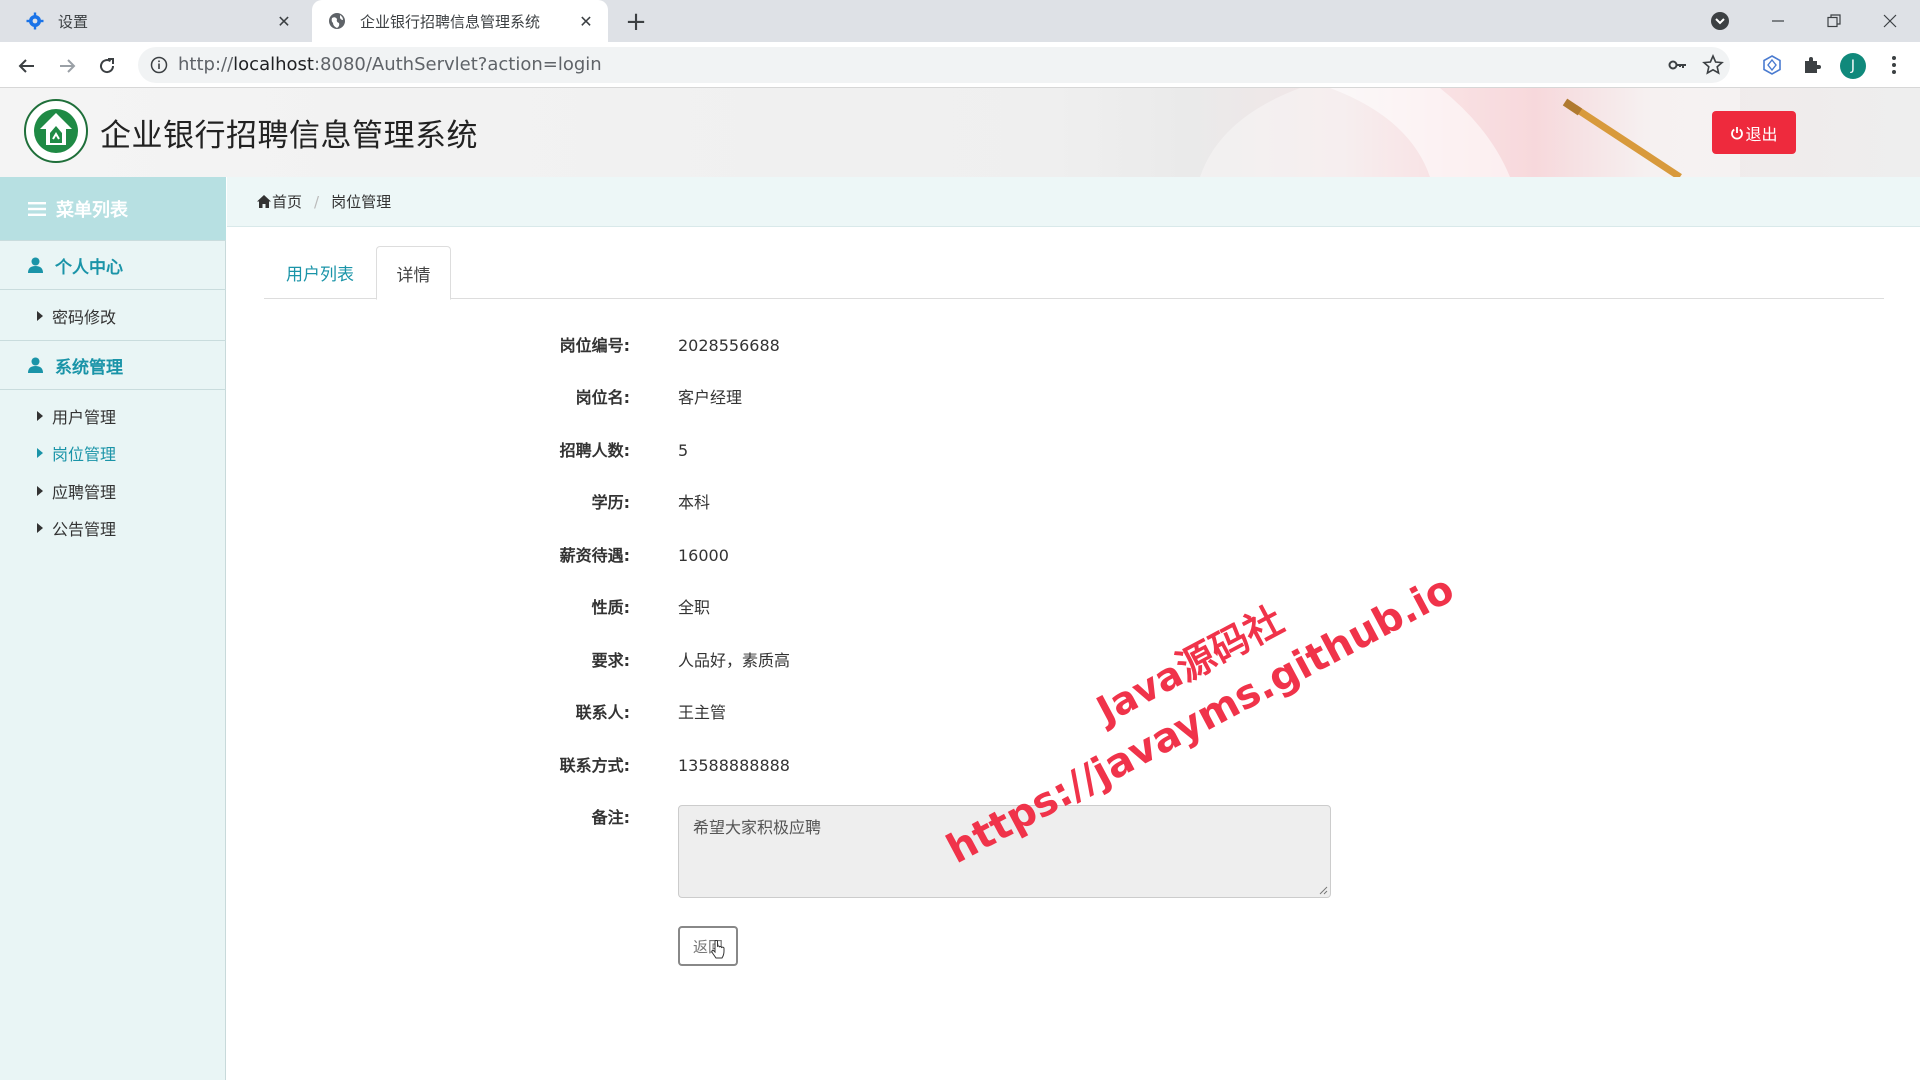 Image resolution: width=1920 pixels, height=1080 pixels. Describe the element at coordinates (1073, 202) in the screenshot. I see `breadcrumb: 首页 / 岗位管理` at that location.